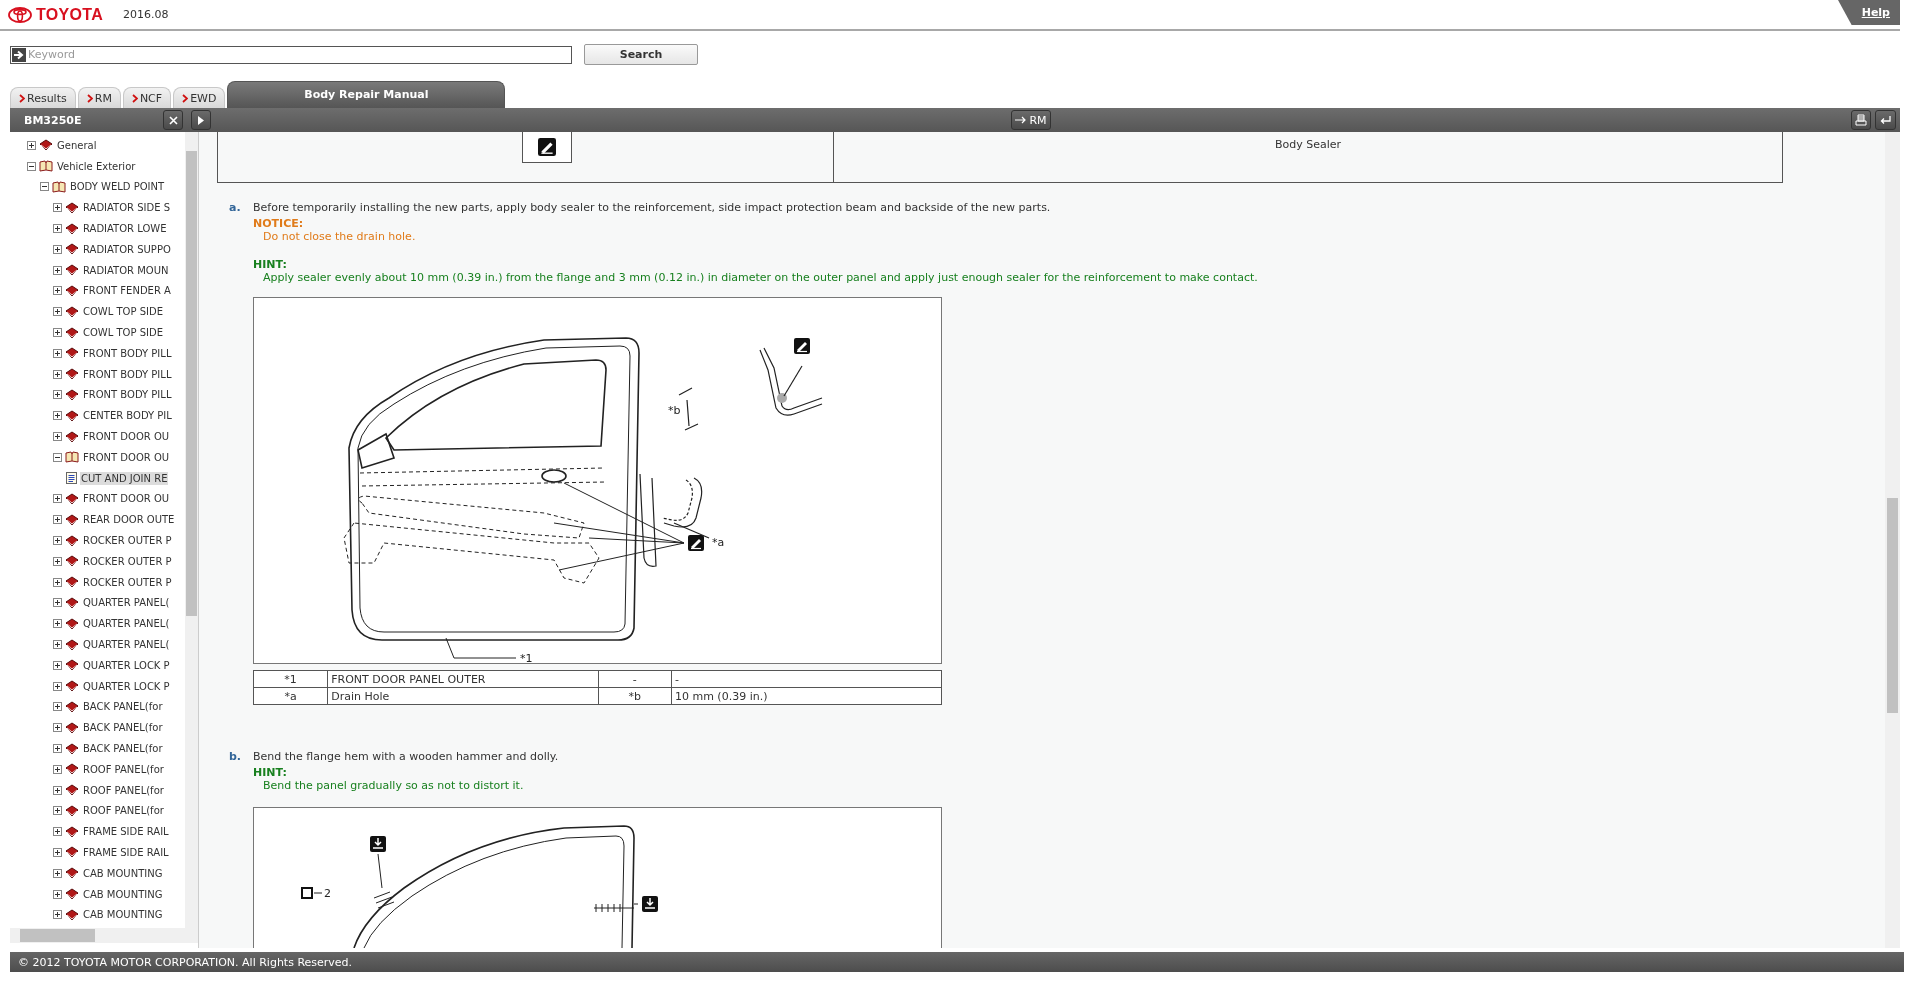 This screenshot has height=982, width=1914. I want to click on tree-item: CUT AND JOIN RE, so click(124, 478).